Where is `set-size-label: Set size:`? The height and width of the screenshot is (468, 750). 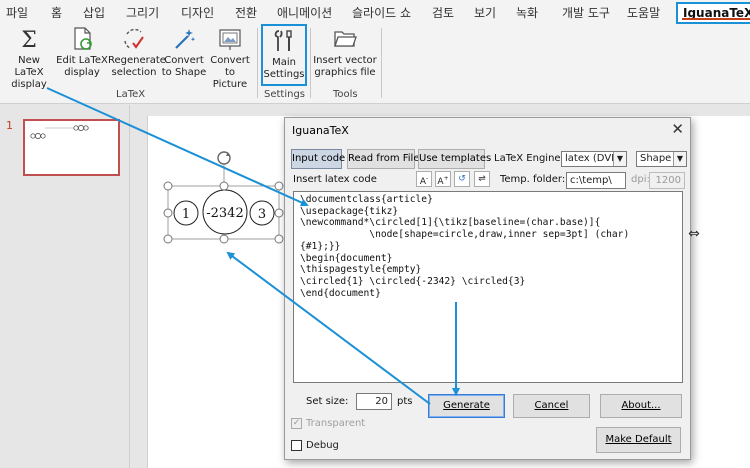
set-size-label: Set size: is located at coordinates (327, 401).